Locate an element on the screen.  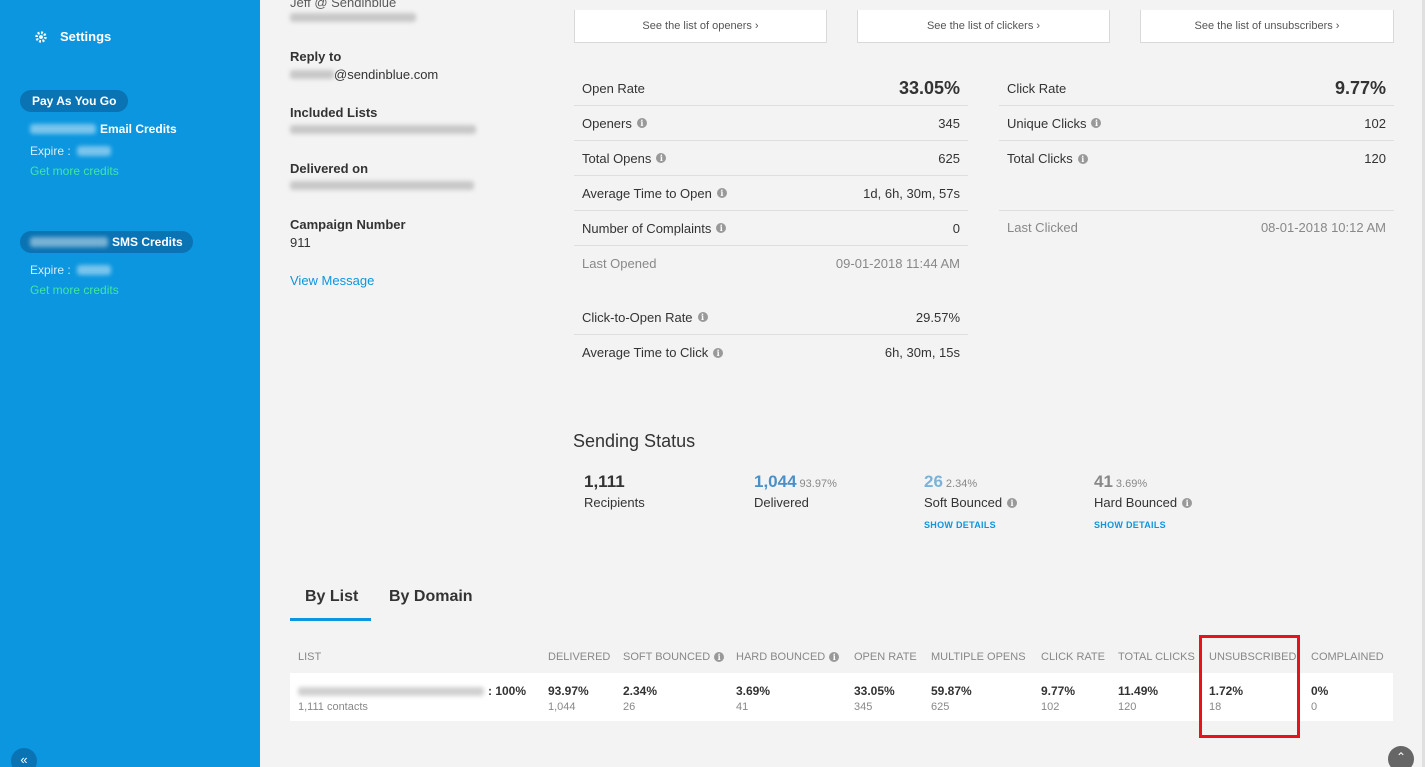
openers-label: Openers is located at coordinates (607, 123).